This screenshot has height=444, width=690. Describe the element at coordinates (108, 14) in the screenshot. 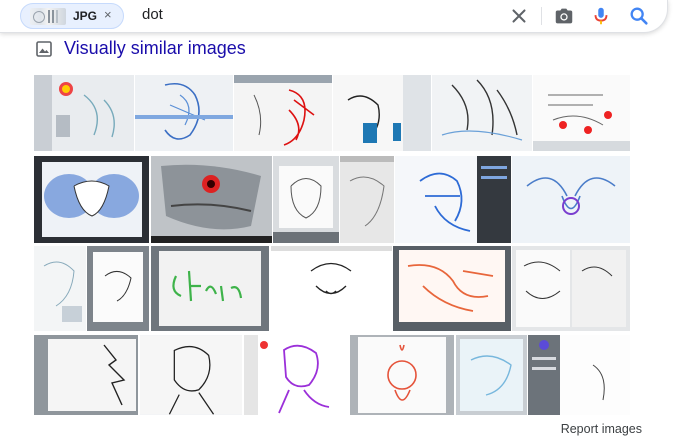

I see `chip-close-icon: ×` at that location.